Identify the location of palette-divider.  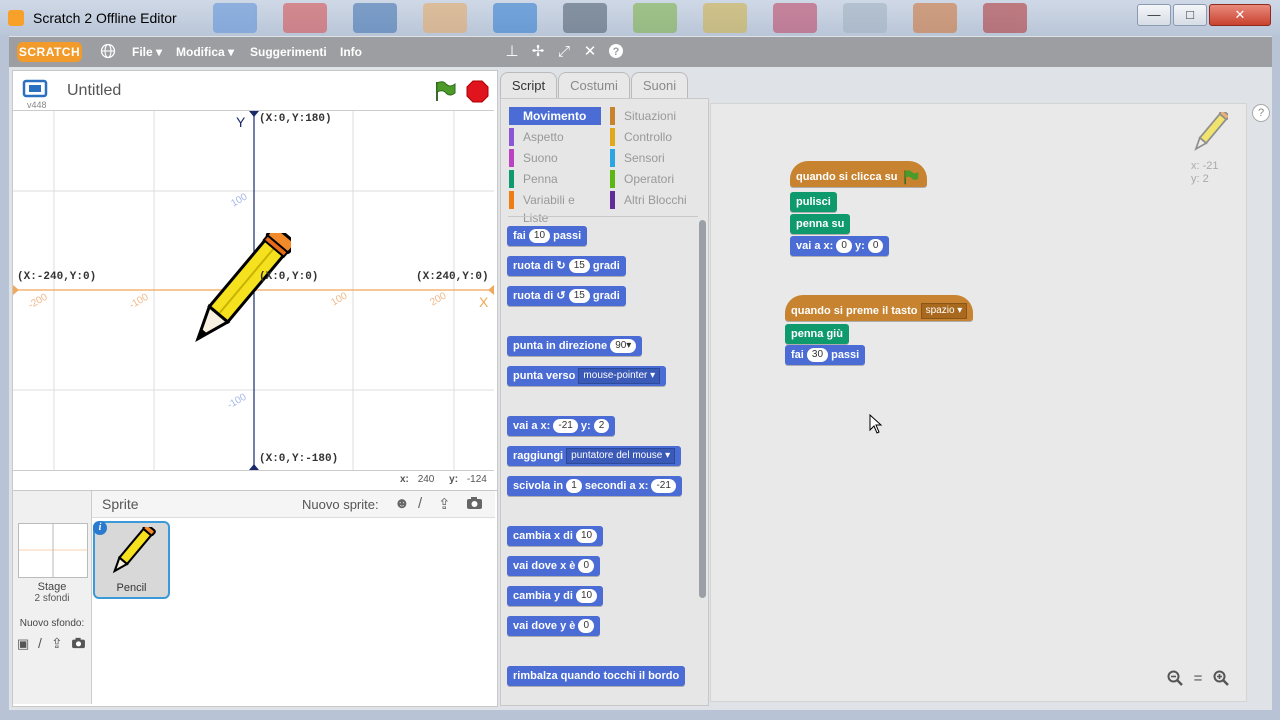
(603, 216).